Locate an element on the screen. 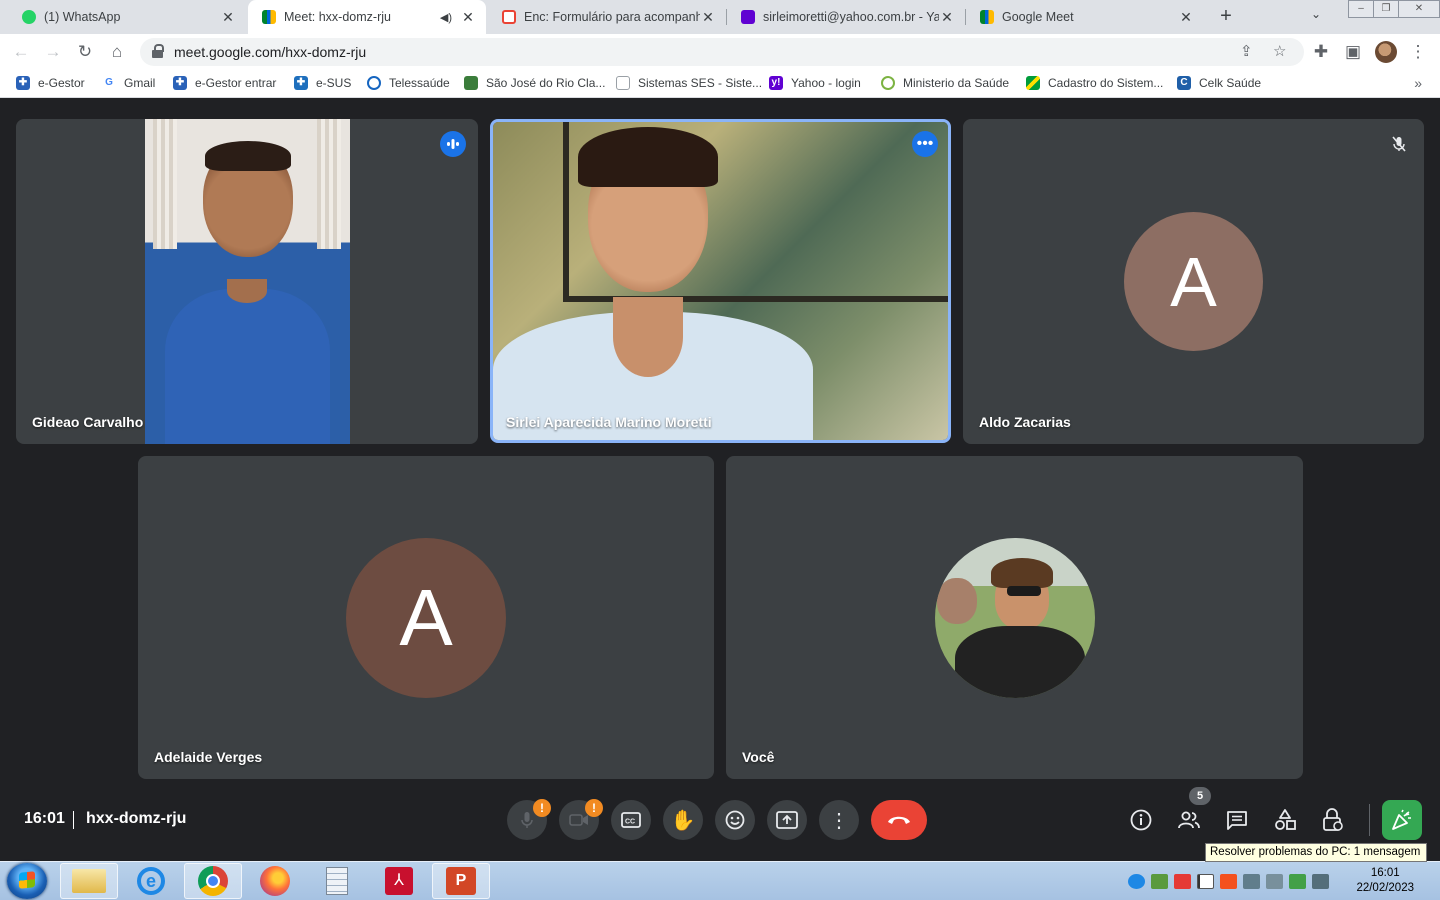 This screenshot has height=900, width=1440. raise-hand-button: ✋ is located at coordinates (683, 820).